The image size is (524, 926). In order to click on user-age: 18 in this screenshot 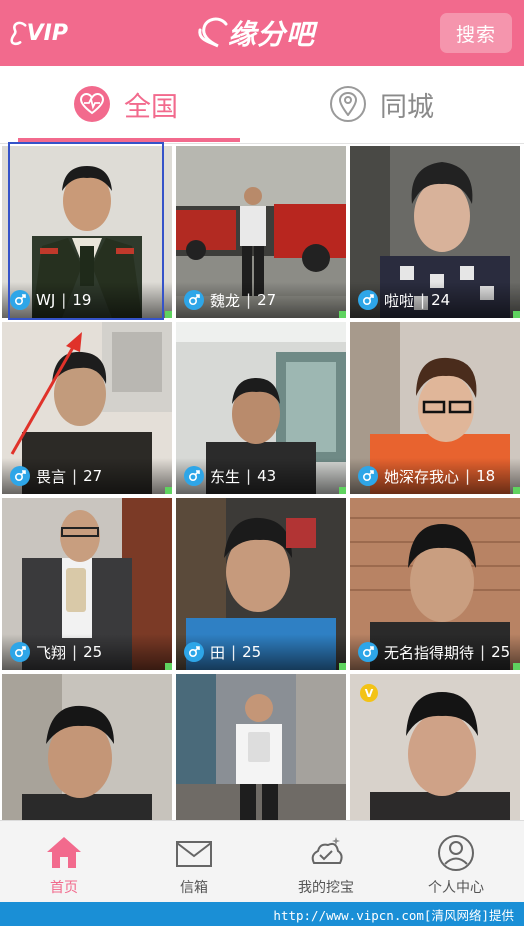, I will do `click(486, 476)`.